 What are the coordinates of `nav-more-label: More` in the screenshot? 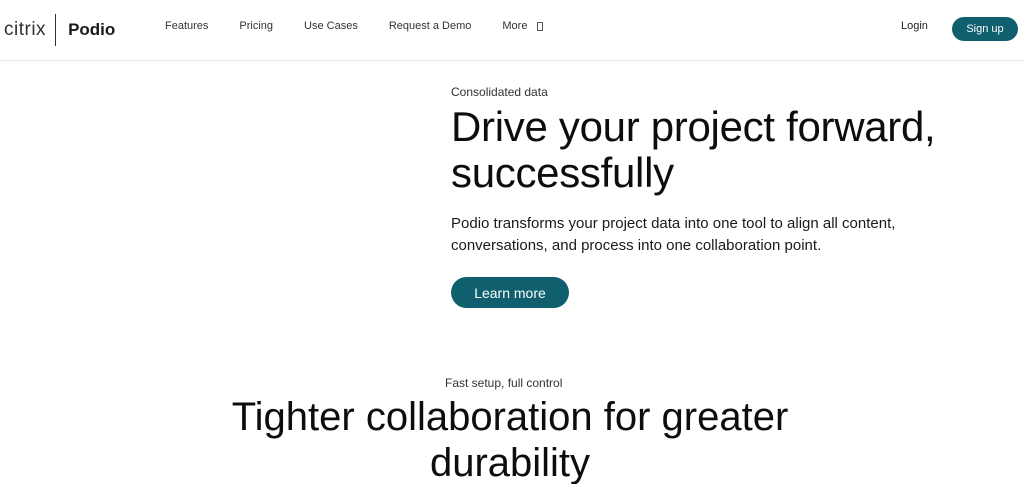 It's located at (515, 26).